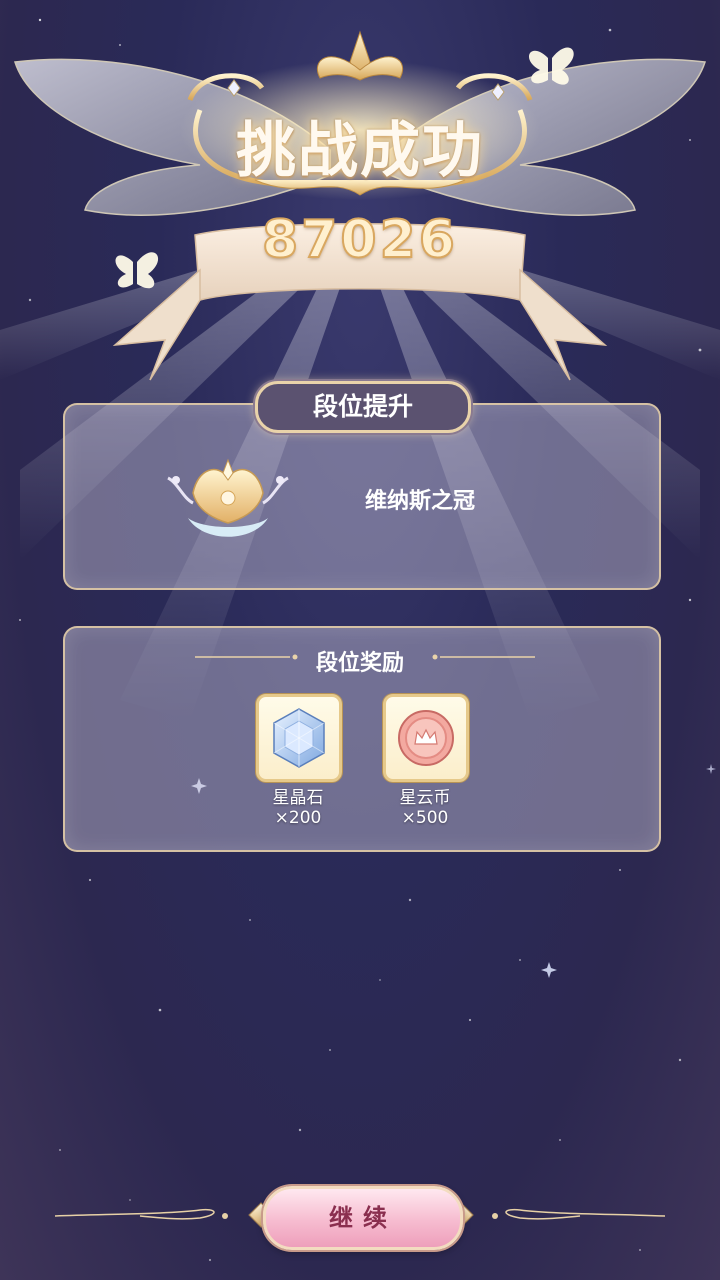 The height and width of the screenshot is (1280, 720). I want to click on reward-quantity: ×200, so click(298, 818).